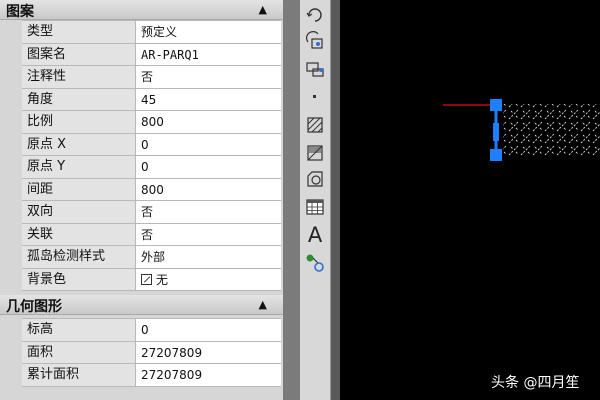  What do you see at coordinates (79, 167) in the screenshot?
I see `property-label: 原点 Y` at bounding box center [79, 167].